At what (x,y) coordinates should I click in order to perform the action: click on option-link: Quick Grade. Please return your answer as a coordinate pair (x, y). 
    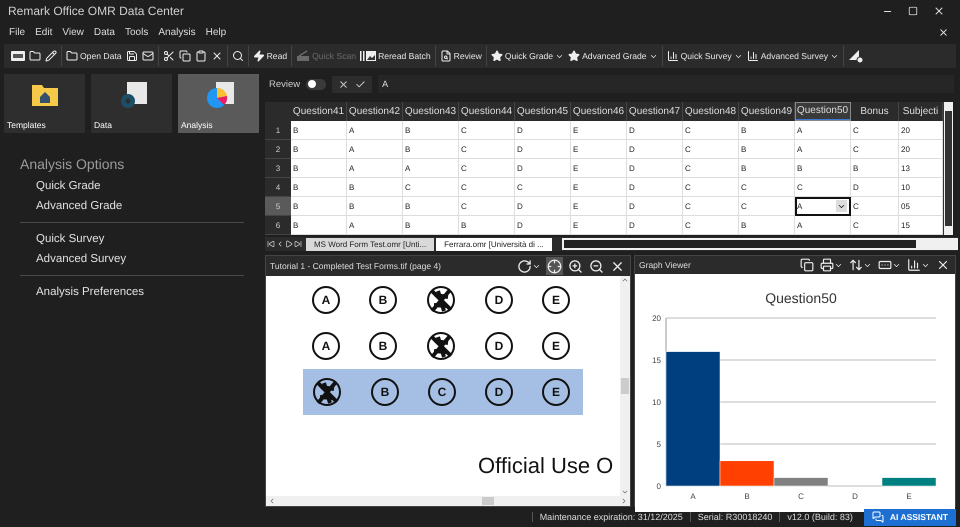
    Looking at the image, I should click on (131, 186).